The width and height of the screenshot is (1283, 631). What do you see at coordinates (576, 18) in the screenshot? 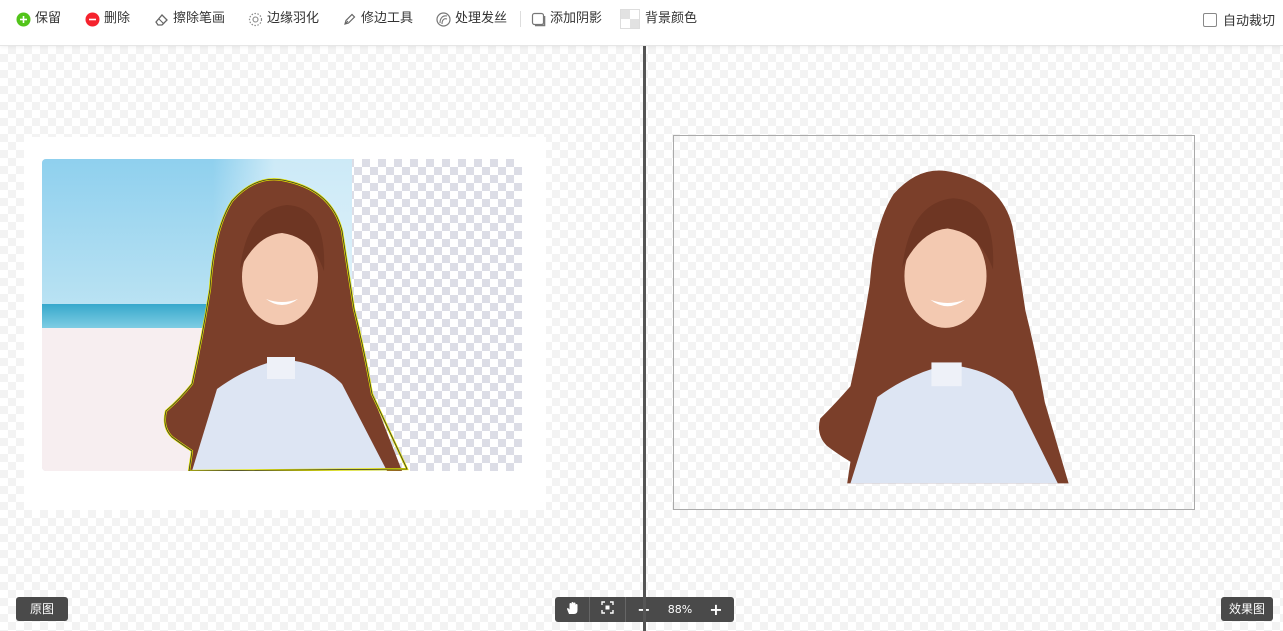
I see `add-shadow-label: 添加阴影` at bounding box center [576, 18].